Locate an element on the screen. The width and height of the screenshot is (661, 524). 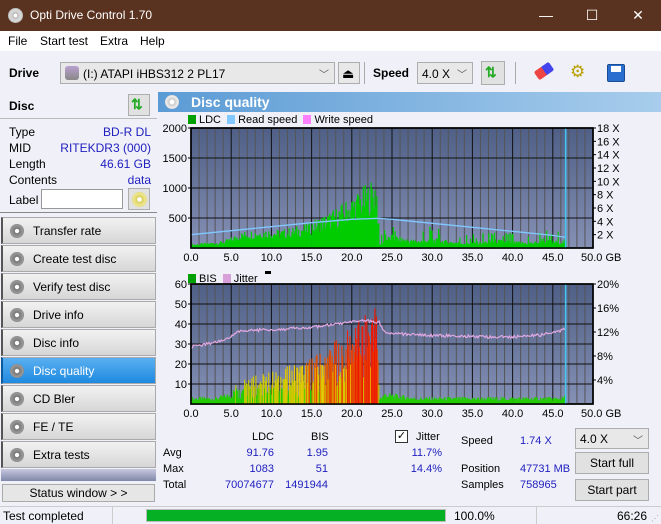
y2-tick-label: 4% is located at coordinates (605, 381).